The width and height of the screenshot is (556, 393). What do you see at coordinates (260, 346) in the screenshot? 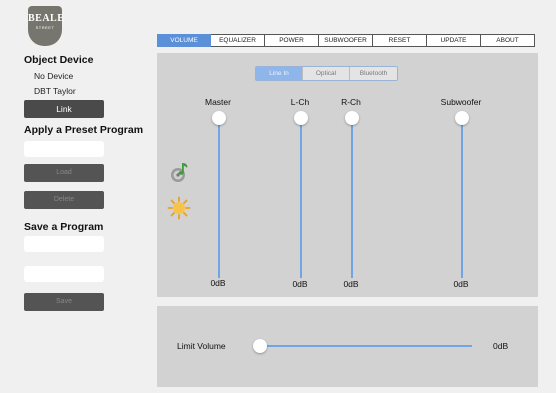
I see `limit-slider-knob` at bounding box center [260, 346].